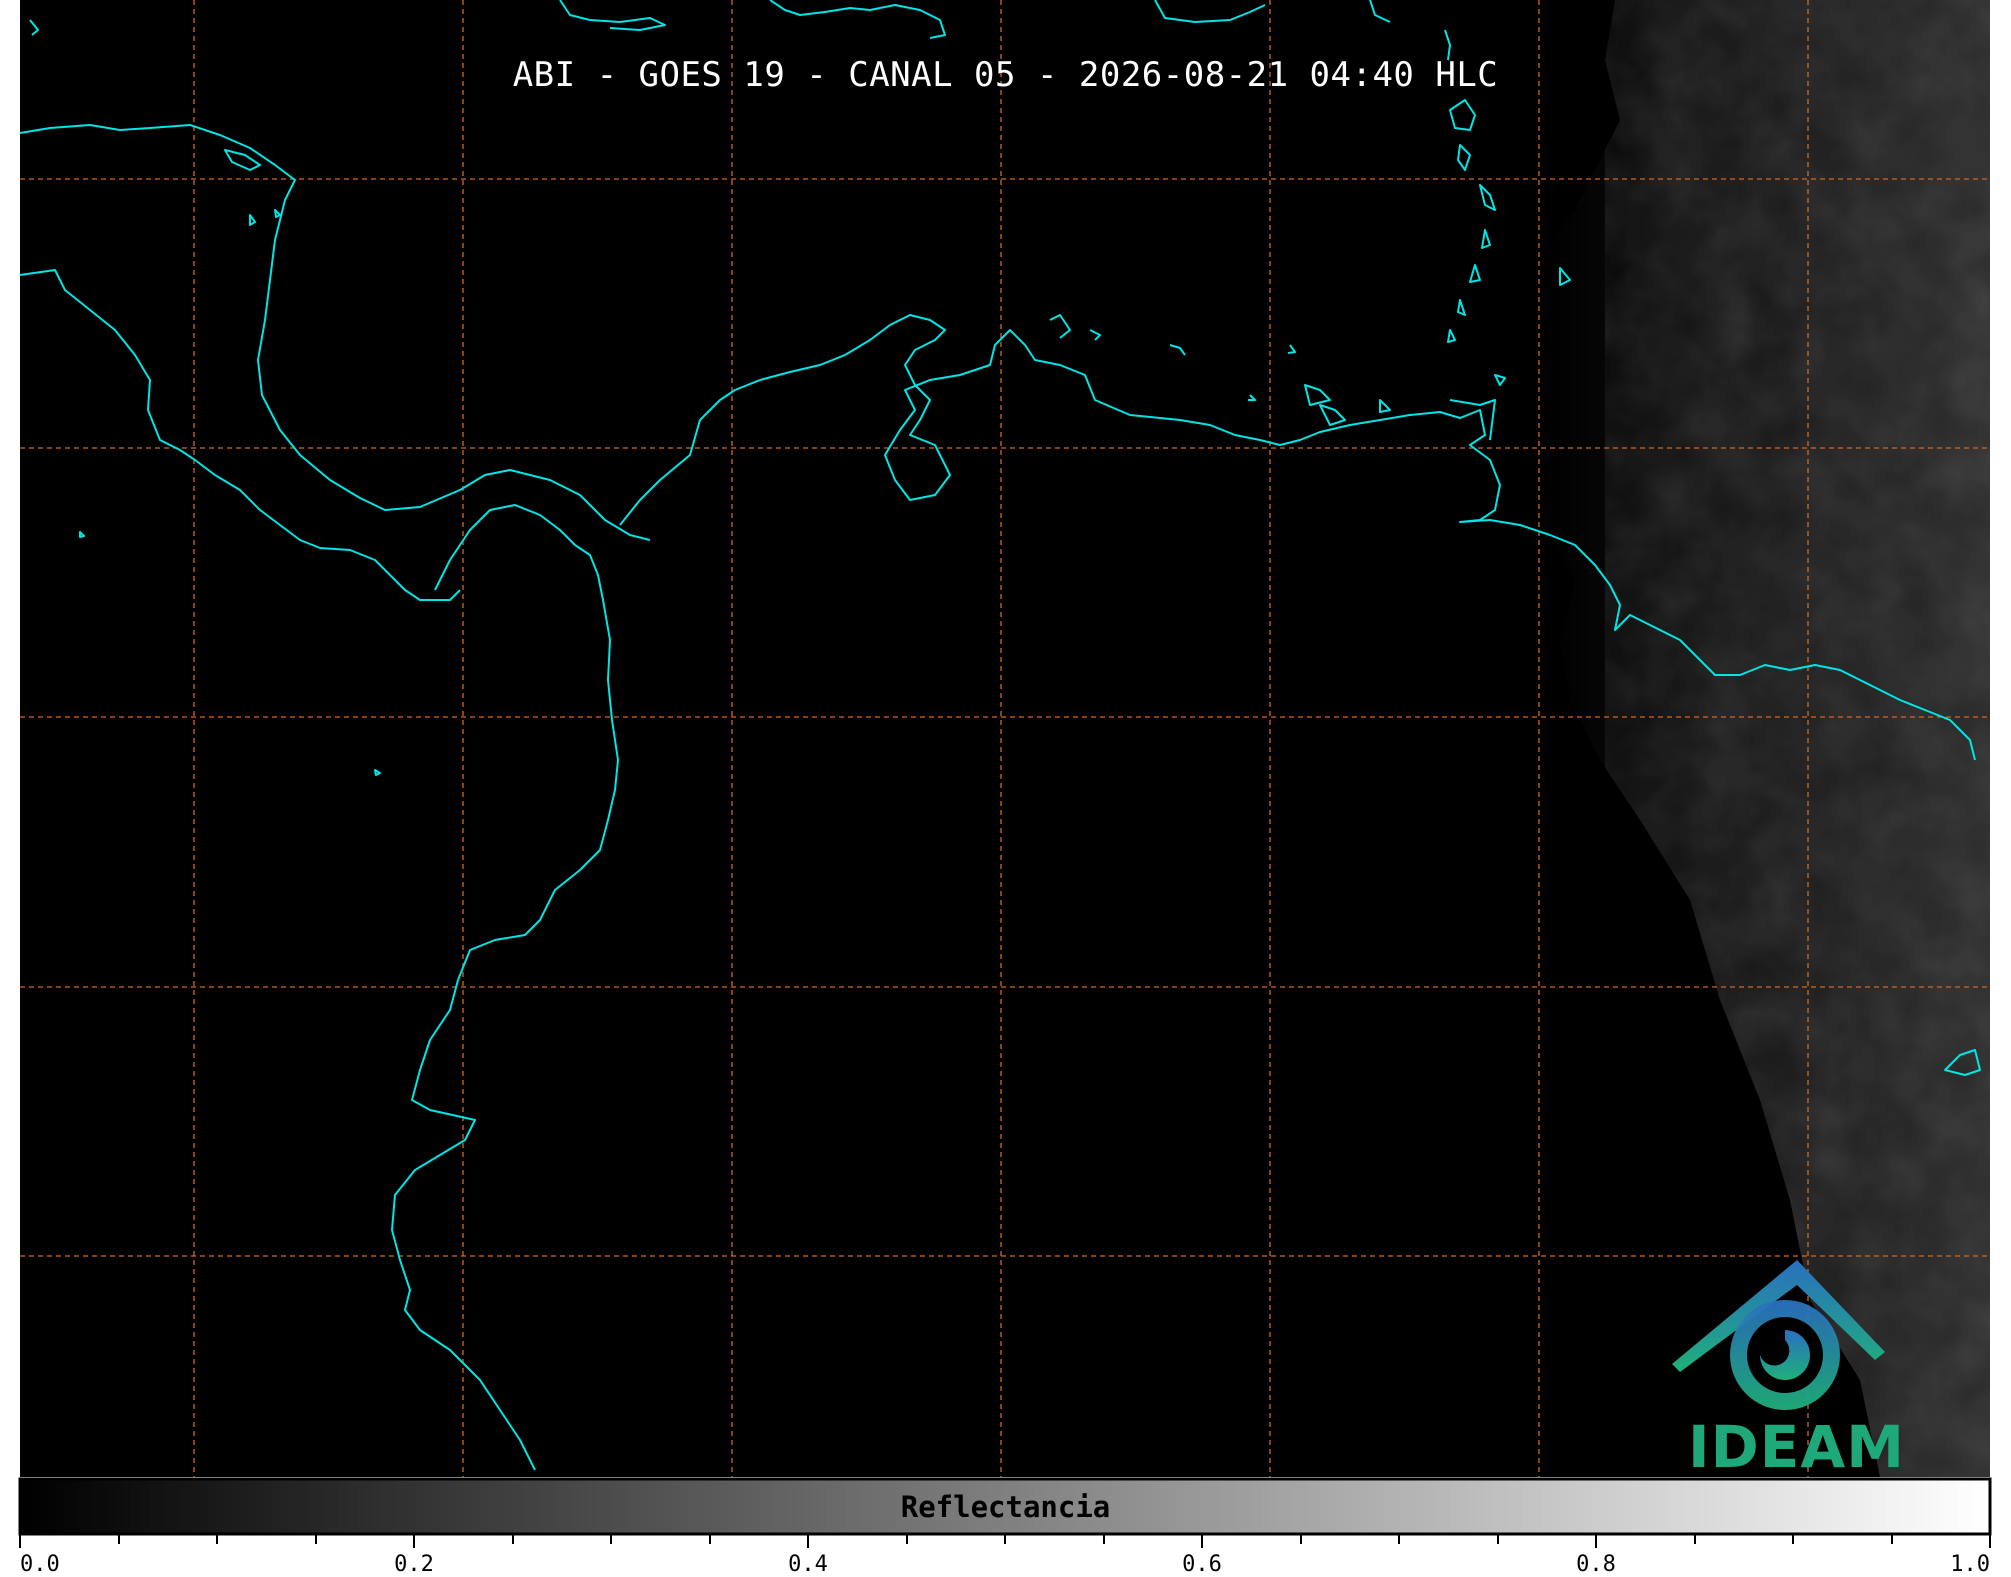 This screenshot has height=1577, width=2011. What do you see at coordinates (1796, 1447) in the screenshot?
I see `ideam-logo-text: IDEAM` at bounding box center [1796, 1447].